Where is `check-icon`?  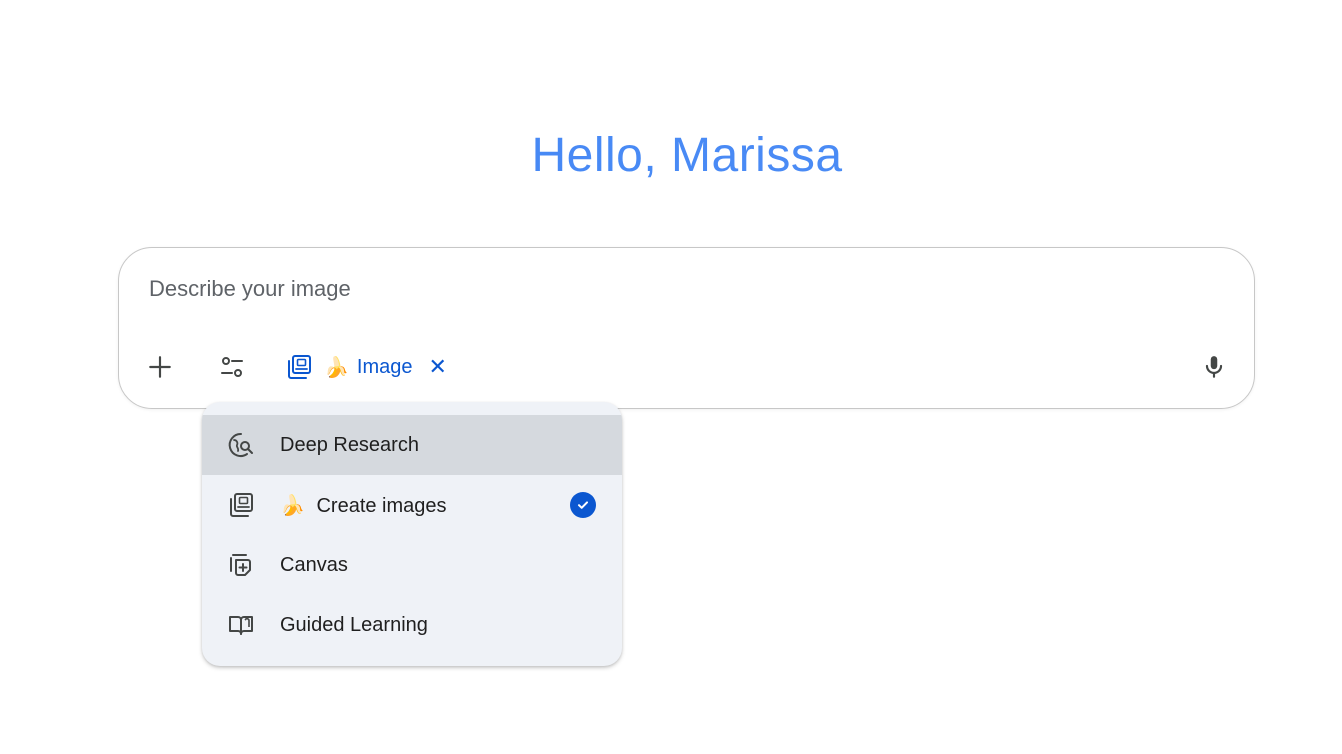
check-icon is located at coordinates (583, 505).